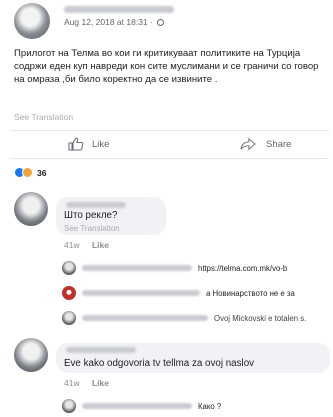  I want to click on reply-item: a Новинарството не е за, so click(178, 293).